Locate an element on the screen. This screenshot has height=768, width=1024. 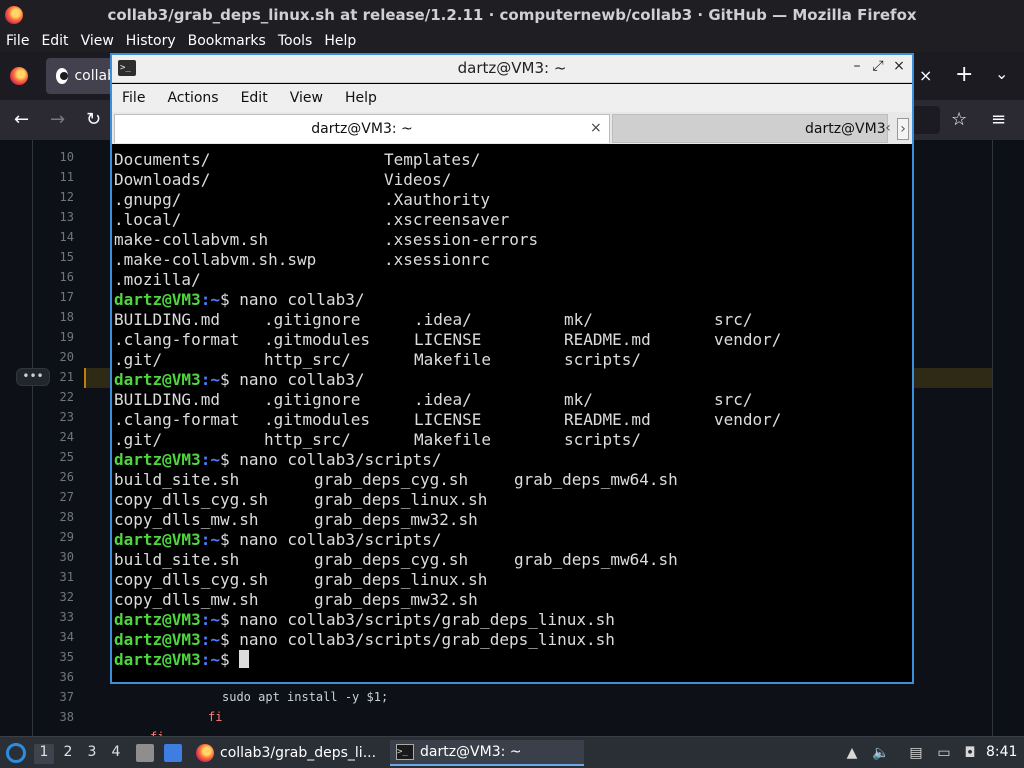
taskbar-item-terminal: >_ dartz@VM3: ~ is located at coordinates (487, 753).